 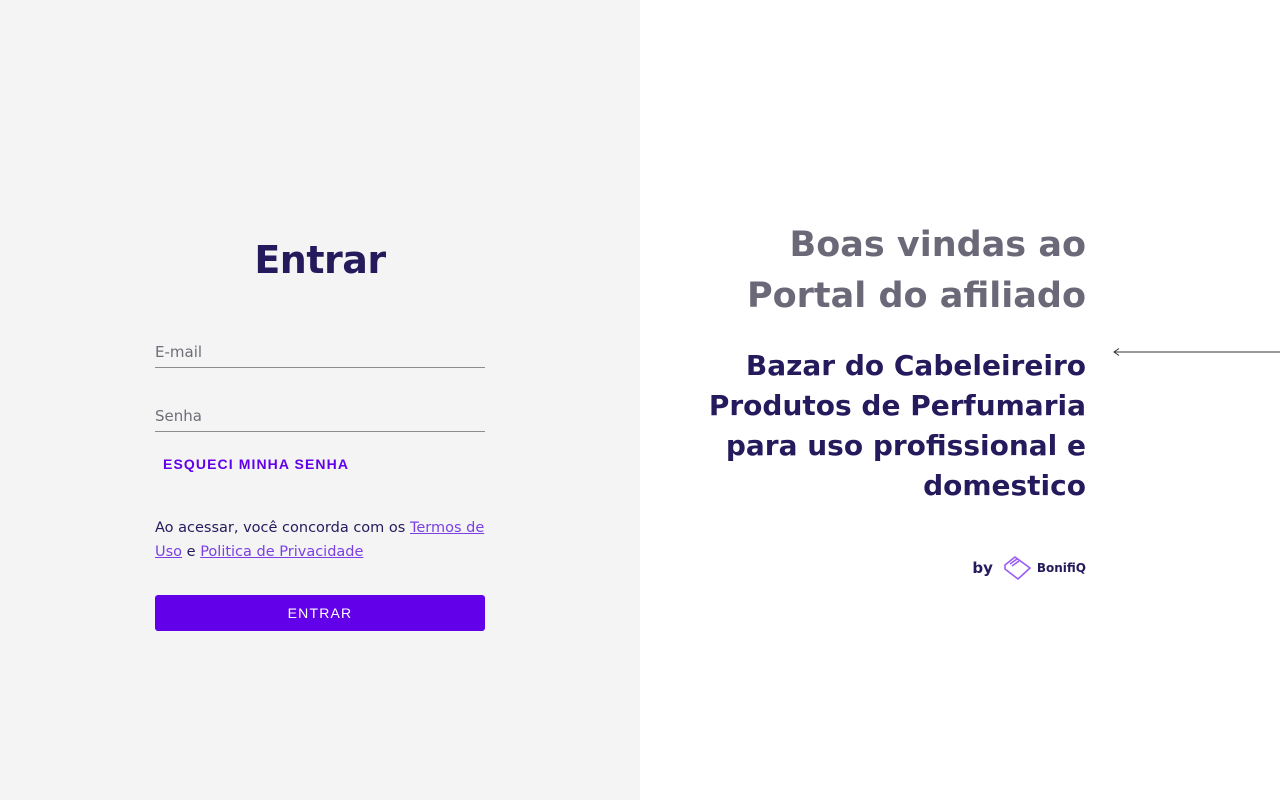 I want to click on email-field, so click(x=320, y=352).